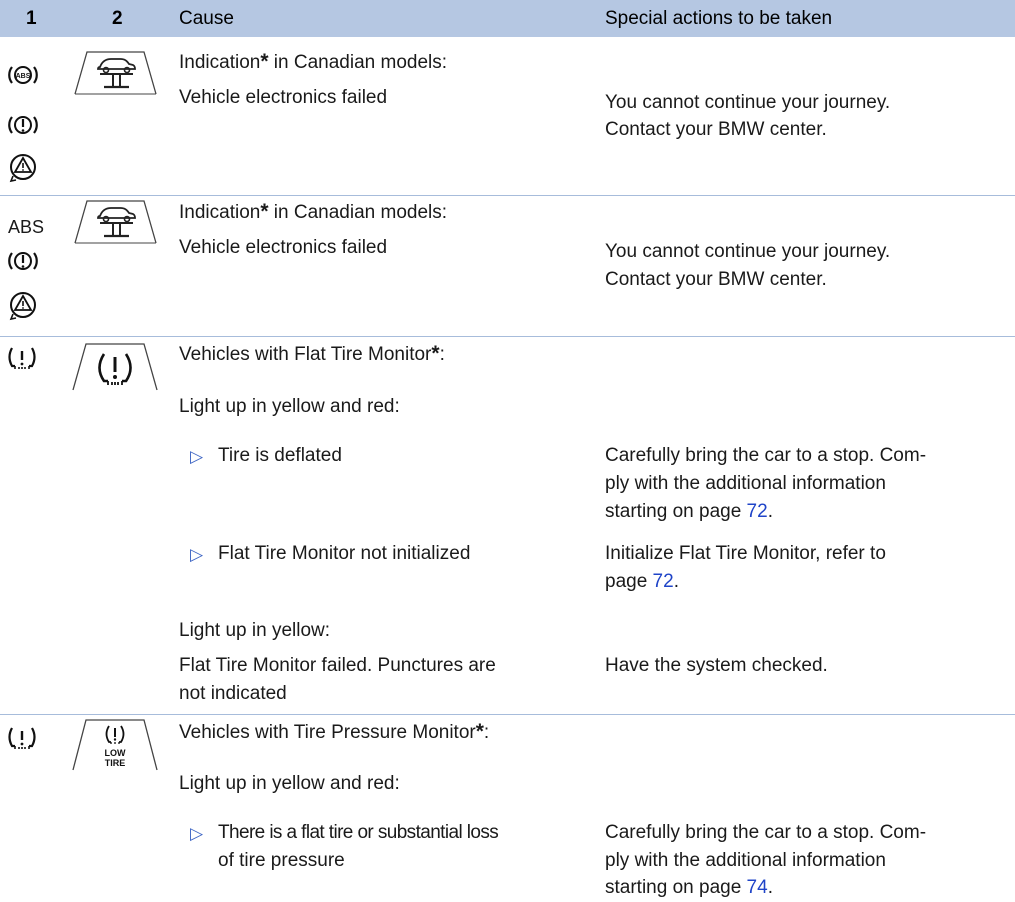 This screenshot has width=1015, height=902. I want to click on row1-indication: Indication* in Canadian models:, so click(313, 61).